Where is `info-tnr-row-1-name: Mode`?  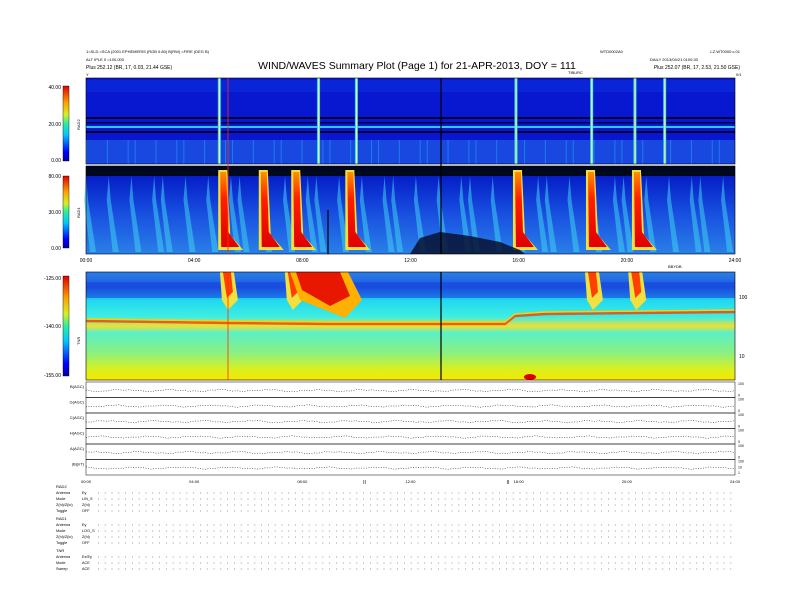
info-tnr-row-1-name: Mode is located at coordinates (61, 563).